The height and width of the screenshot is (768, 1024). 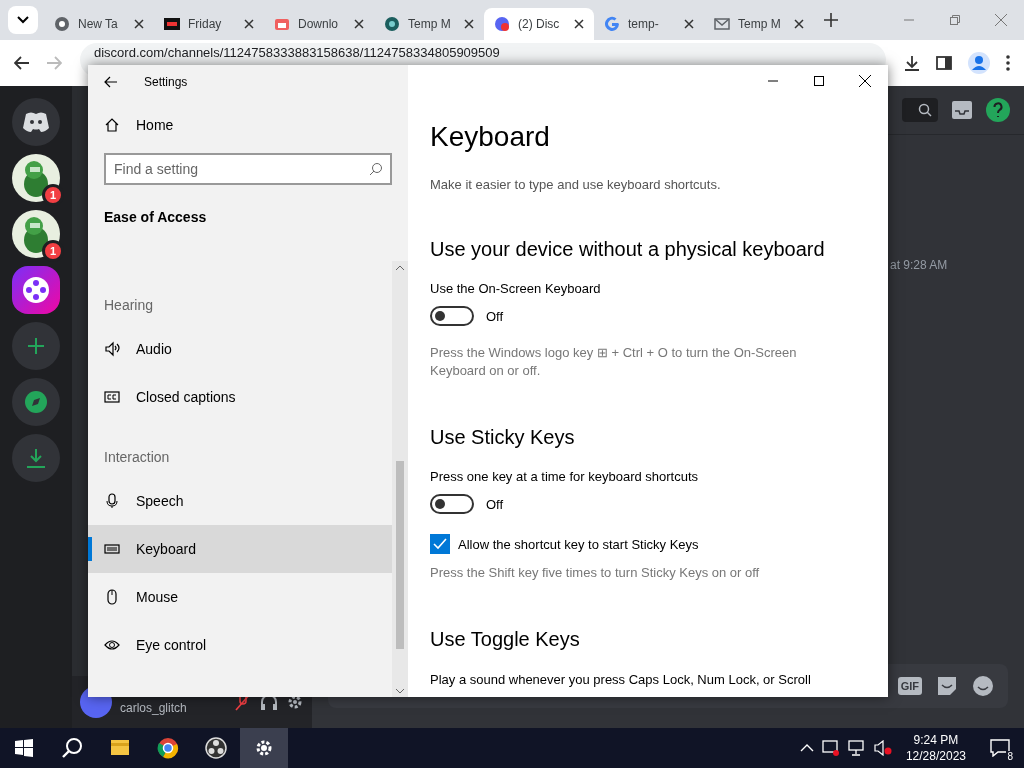 What do you see at coordinates (216, 748) in the screenshot?
I see `recorder-icon` at bounding box center [216, 748].